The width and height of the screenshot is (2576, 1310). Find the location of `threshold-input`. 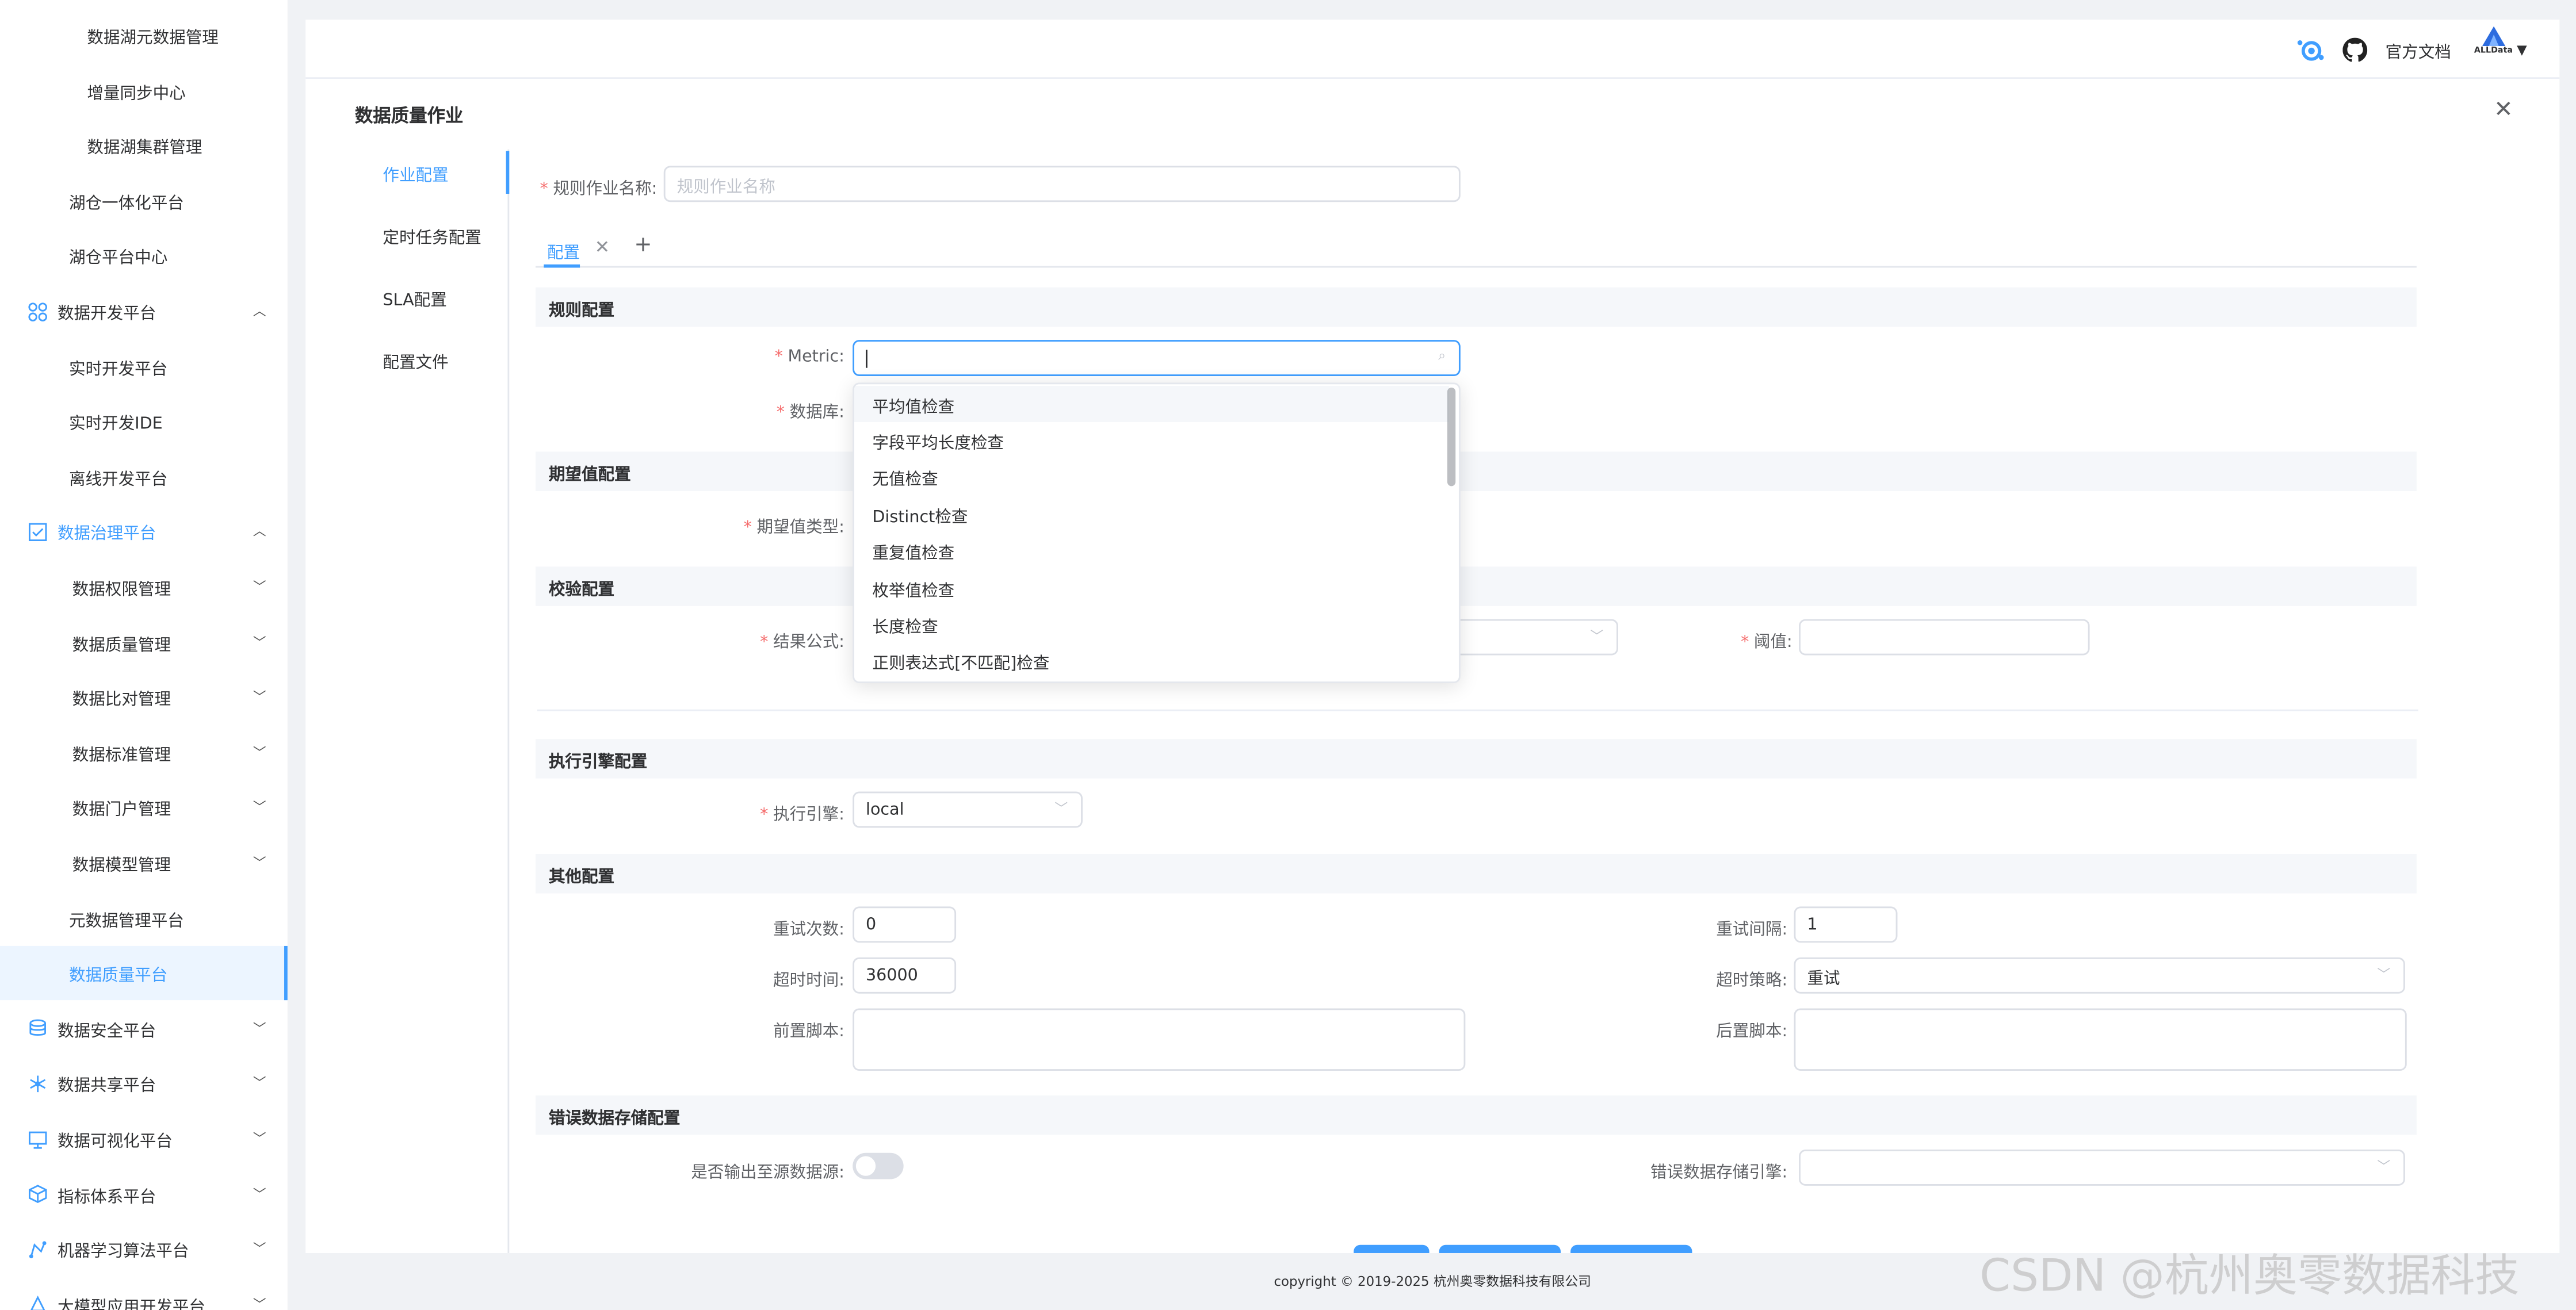

threshold-input is located at coordinates (1944, 637).